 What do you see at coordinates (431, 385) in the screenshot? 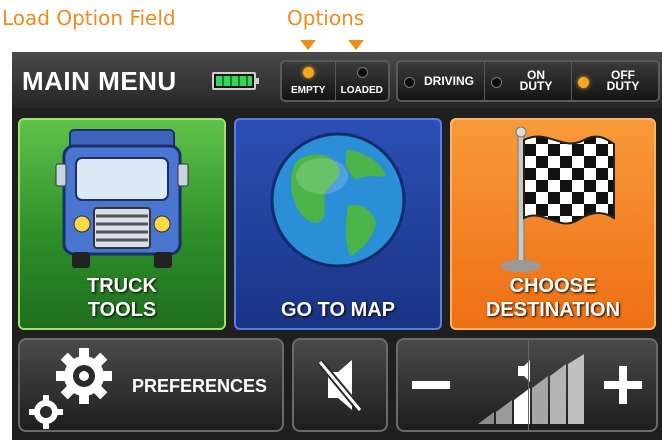
I see `volume-minus-icon` at bounding box center [431, 385].